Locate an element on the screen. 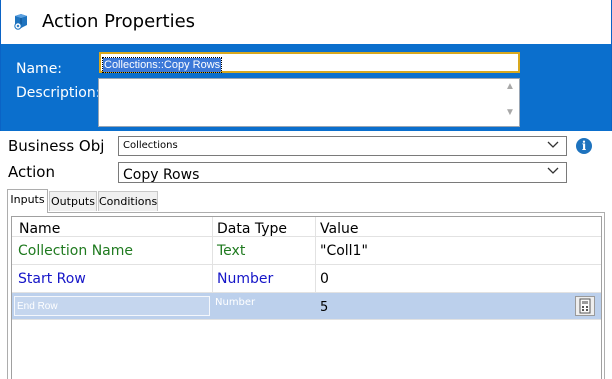  table-row: Collection Name Text "Coll1" is located at coordinates (306, 251).